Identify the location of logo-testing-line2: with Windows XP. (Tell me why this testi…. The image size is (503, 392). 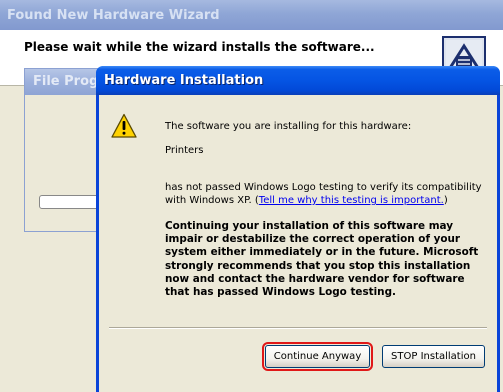
(325, 200).